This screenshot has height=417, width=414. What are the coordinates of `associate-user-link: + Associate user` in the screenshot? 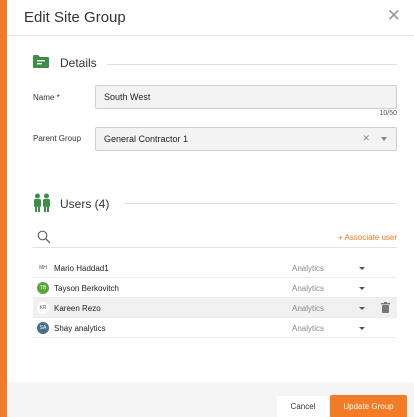 It's located at (367, 237).